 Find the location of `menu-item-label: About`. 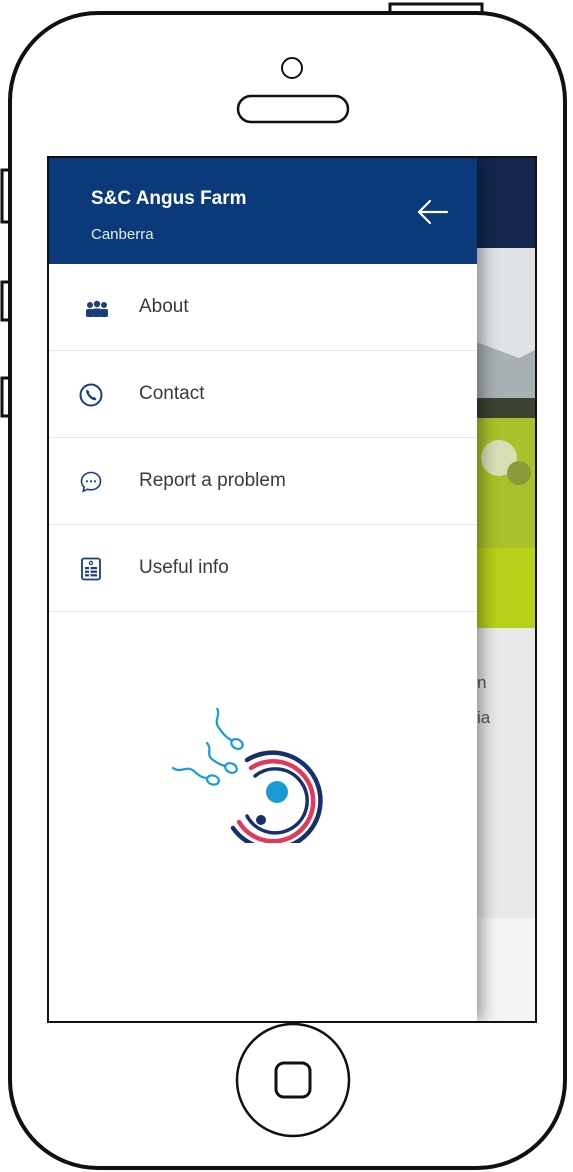

menu-item-label: About is located at coordinates (164, 306).